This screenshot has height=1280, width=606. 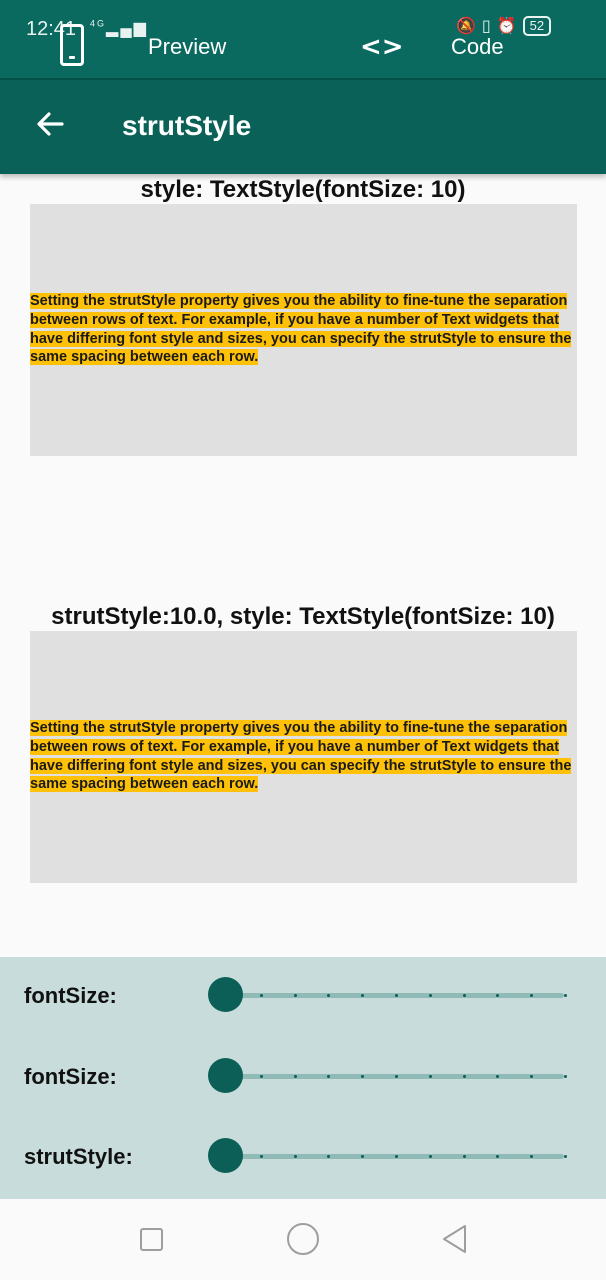 I want to click on status-right-icons: 🔕 ▯ ⏰ 52, so click(x=504, y=26).